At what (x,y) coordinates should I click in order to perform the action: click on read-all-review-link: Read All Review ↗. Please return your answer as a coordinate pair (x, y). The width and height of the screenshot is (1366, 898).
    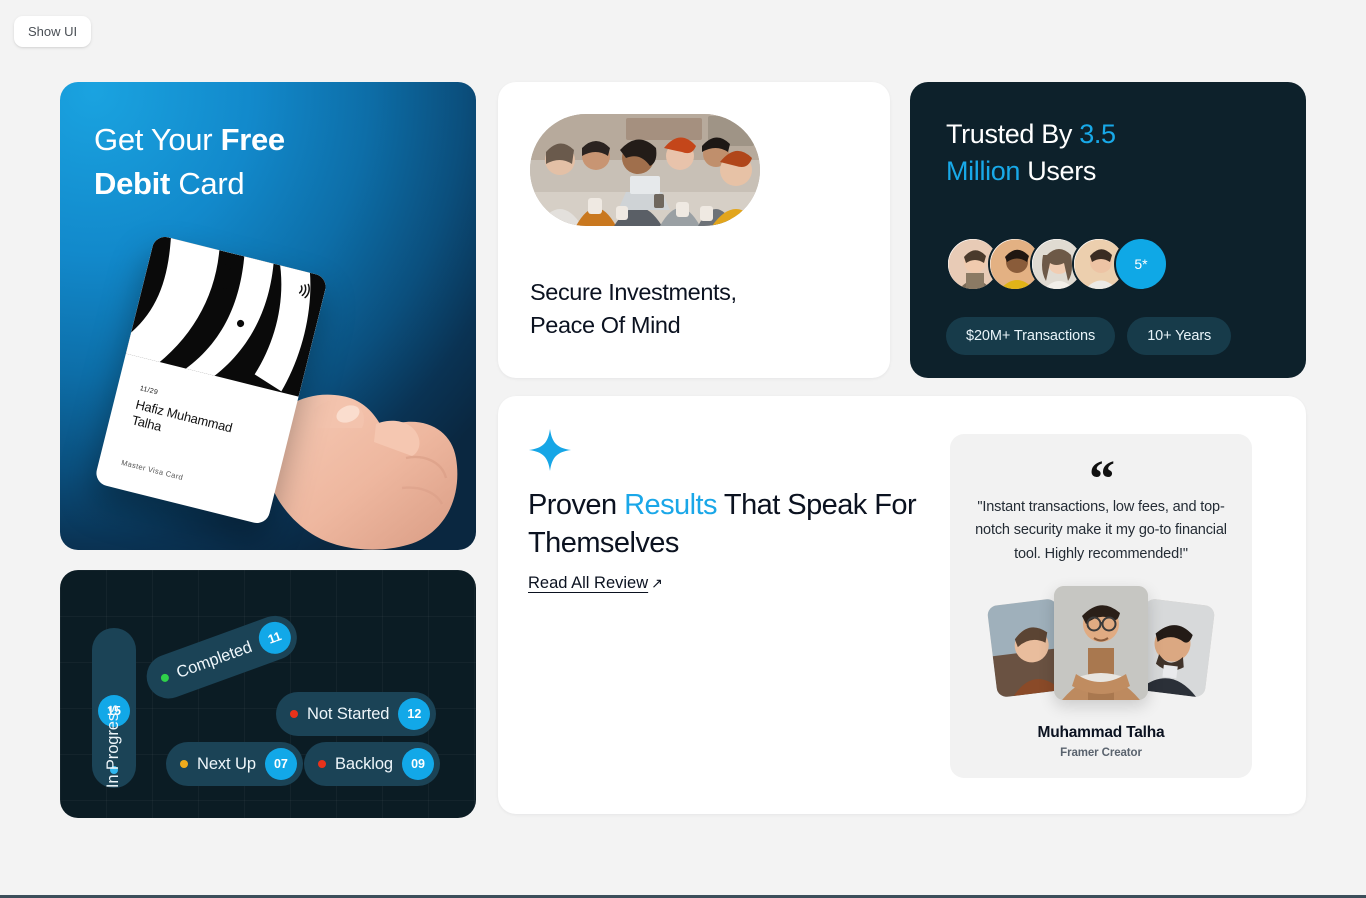
    Looking at the image, I should click on (595, 583).